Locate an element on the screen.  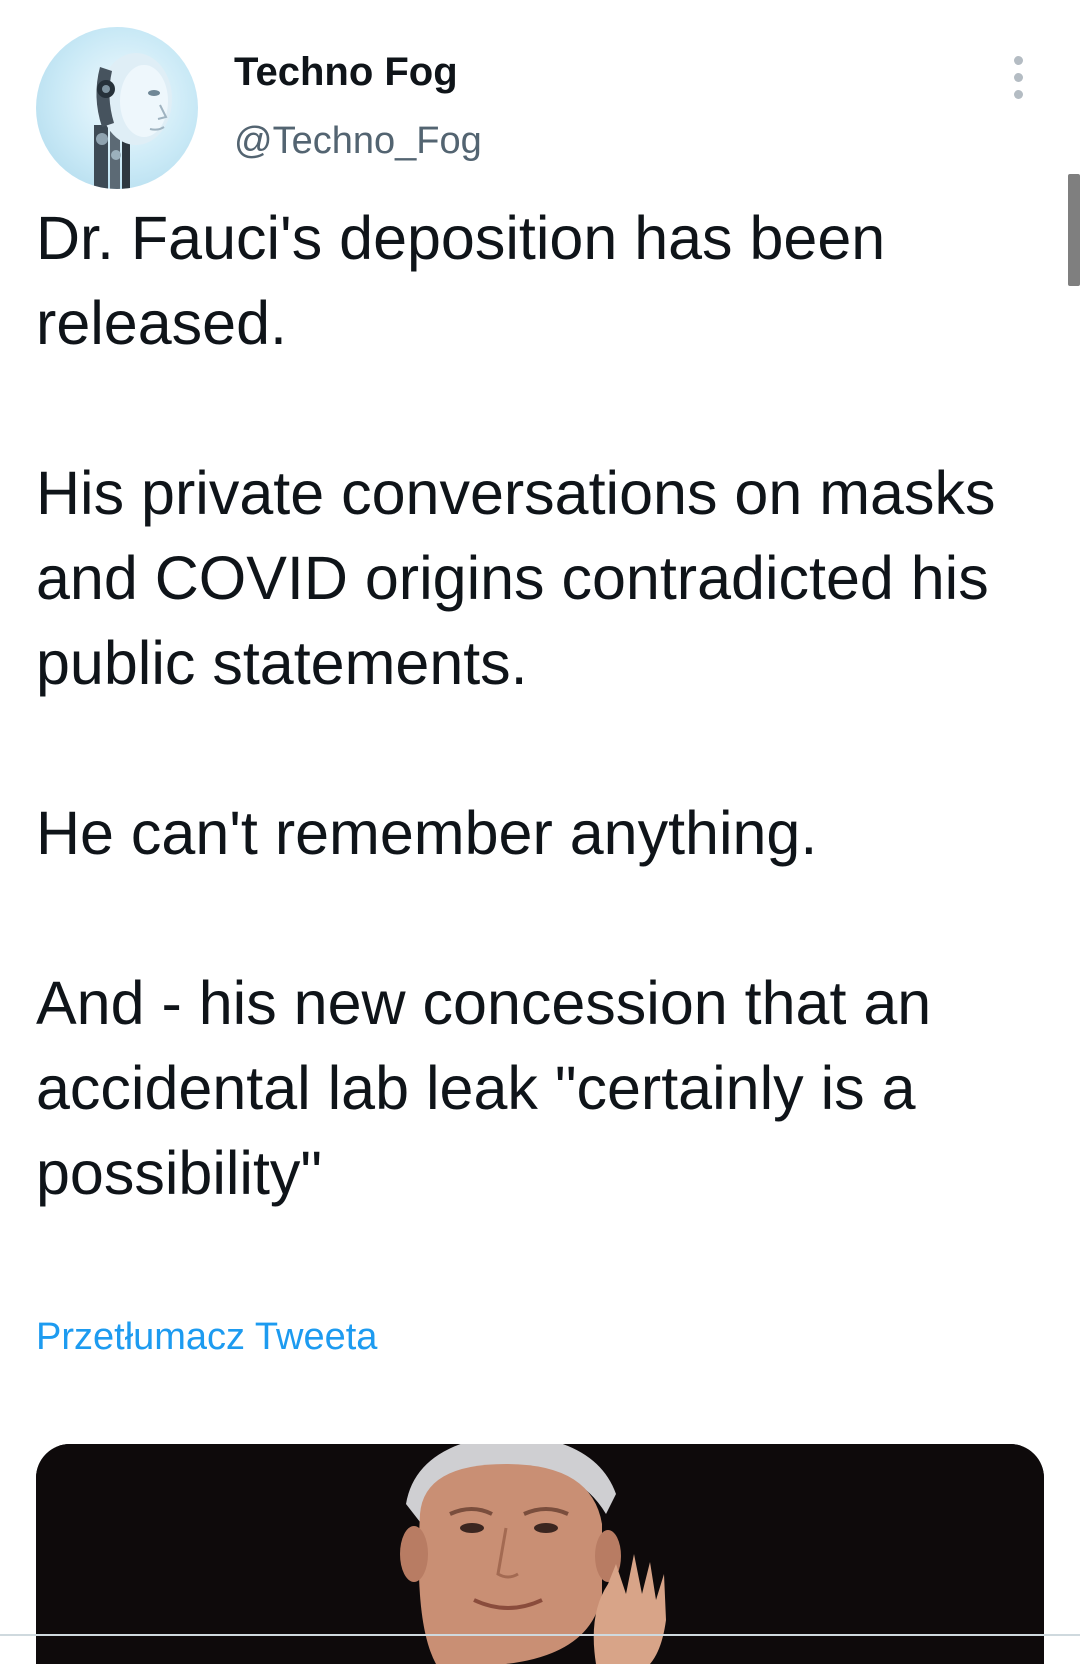
tweet-media-image is located at coordinates (540, 1554).